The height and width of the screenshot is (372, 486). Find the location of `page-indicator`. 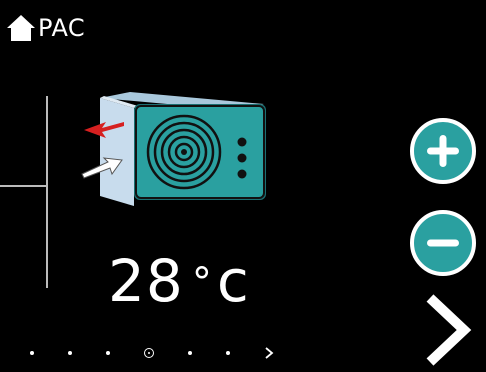

page-indicator is located at coordinates (152, 353).